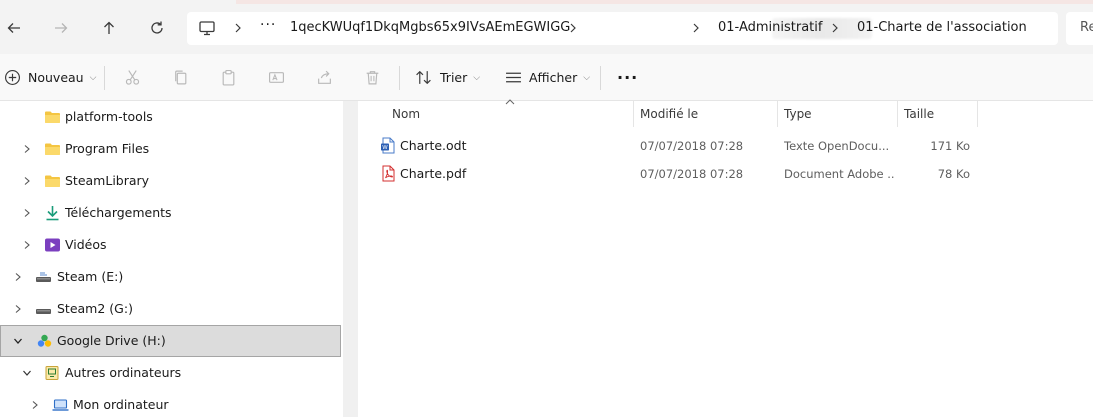 The height and width of the screenshot is (417, 1093). I want to click on tree-item-telechargements: Téléchargements, so click(170, 213).